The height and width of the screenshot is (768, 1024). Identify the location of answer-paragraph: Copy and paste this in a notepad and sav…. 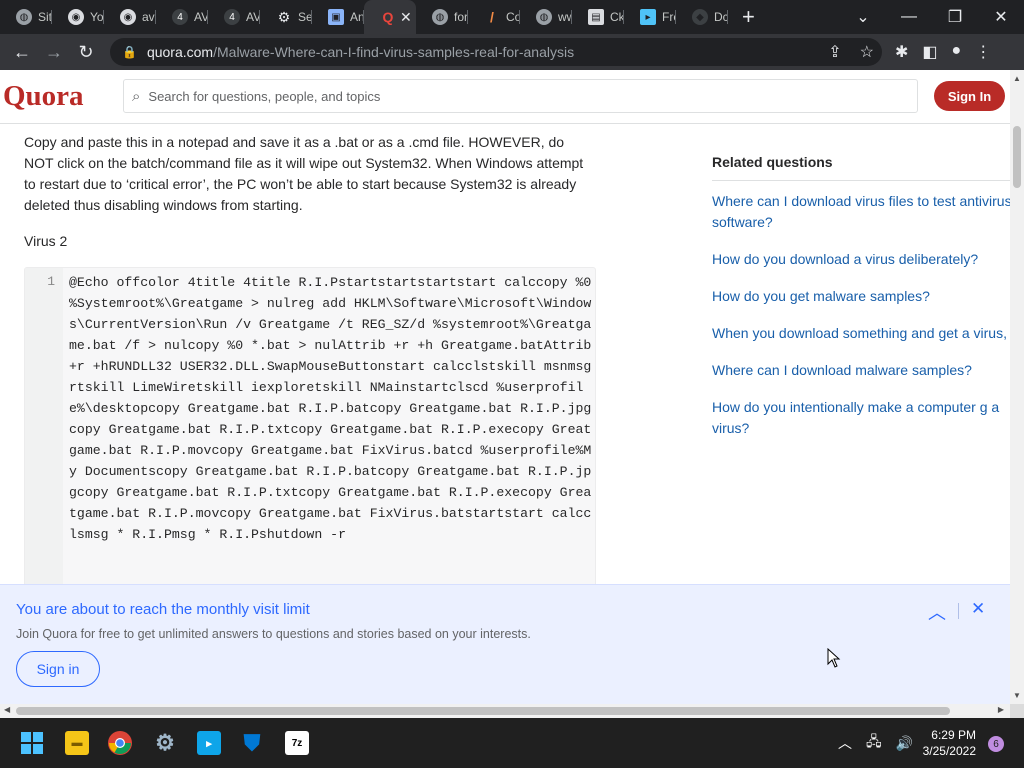
(304, 173).